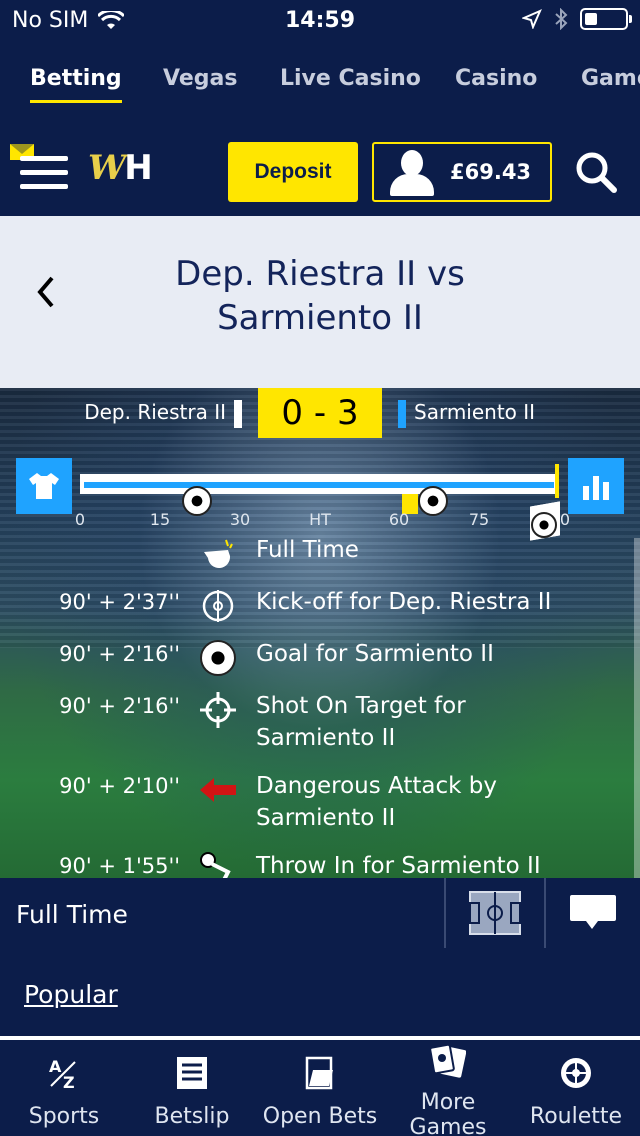  I want to click on pitch-icon, so click(495, 913).